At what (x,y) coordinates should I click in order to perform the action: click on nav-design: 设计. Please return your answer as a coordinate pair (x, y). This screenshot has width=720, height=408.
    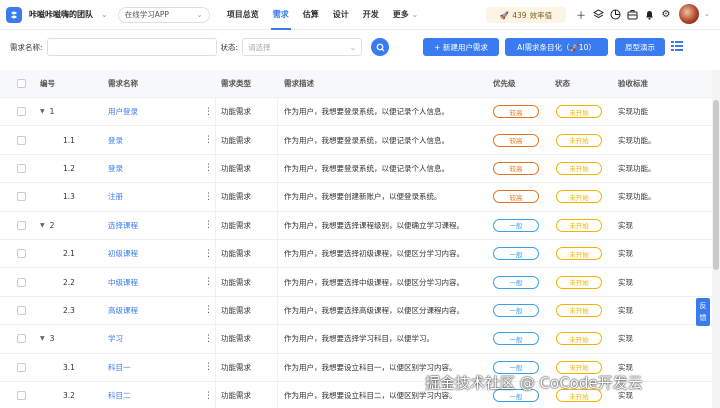
    Looking at the image, I should click on (341, 15).